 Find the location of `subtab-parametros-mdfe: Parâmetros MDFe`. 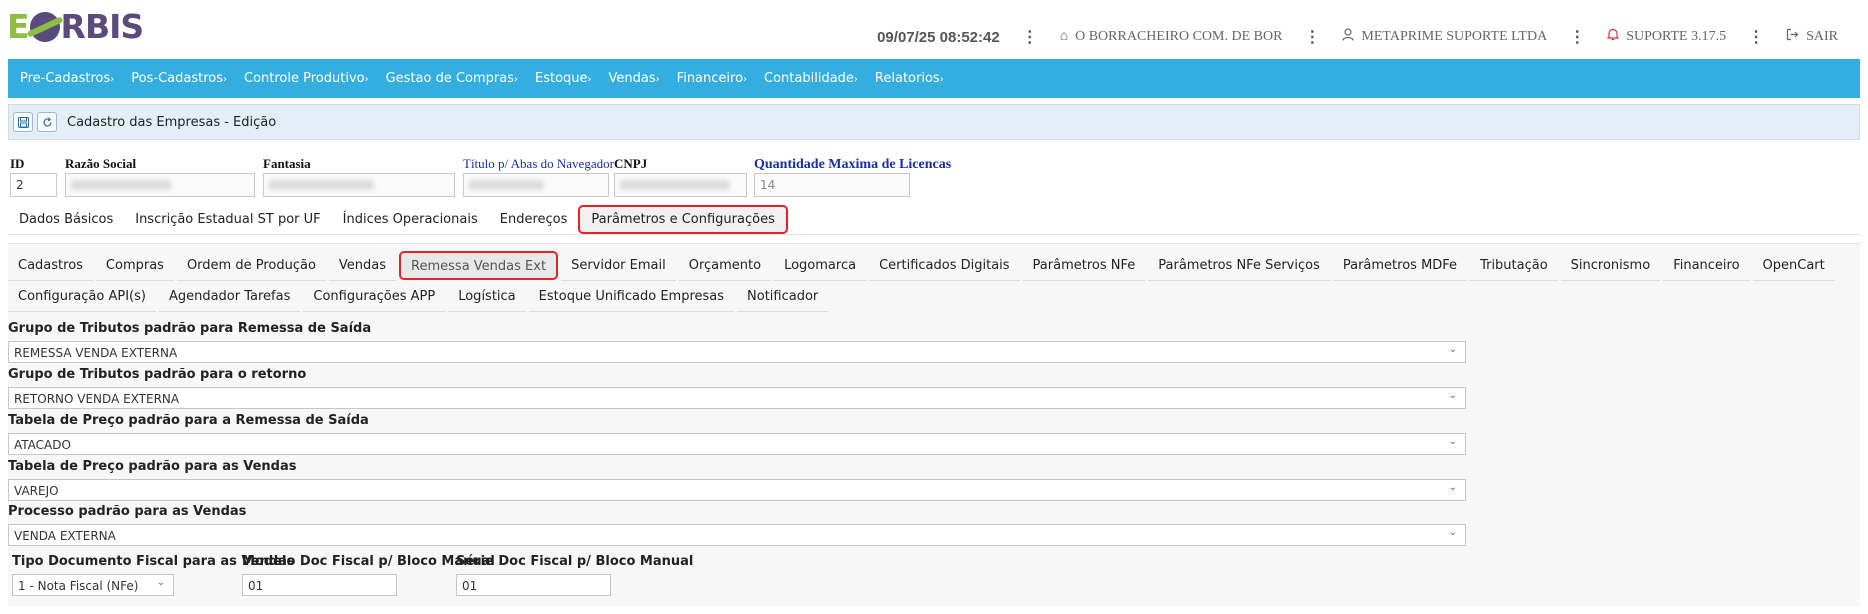

subtab-parametros-mdfe: Parâmetros MDFe is located at coordinates (1400, 265).